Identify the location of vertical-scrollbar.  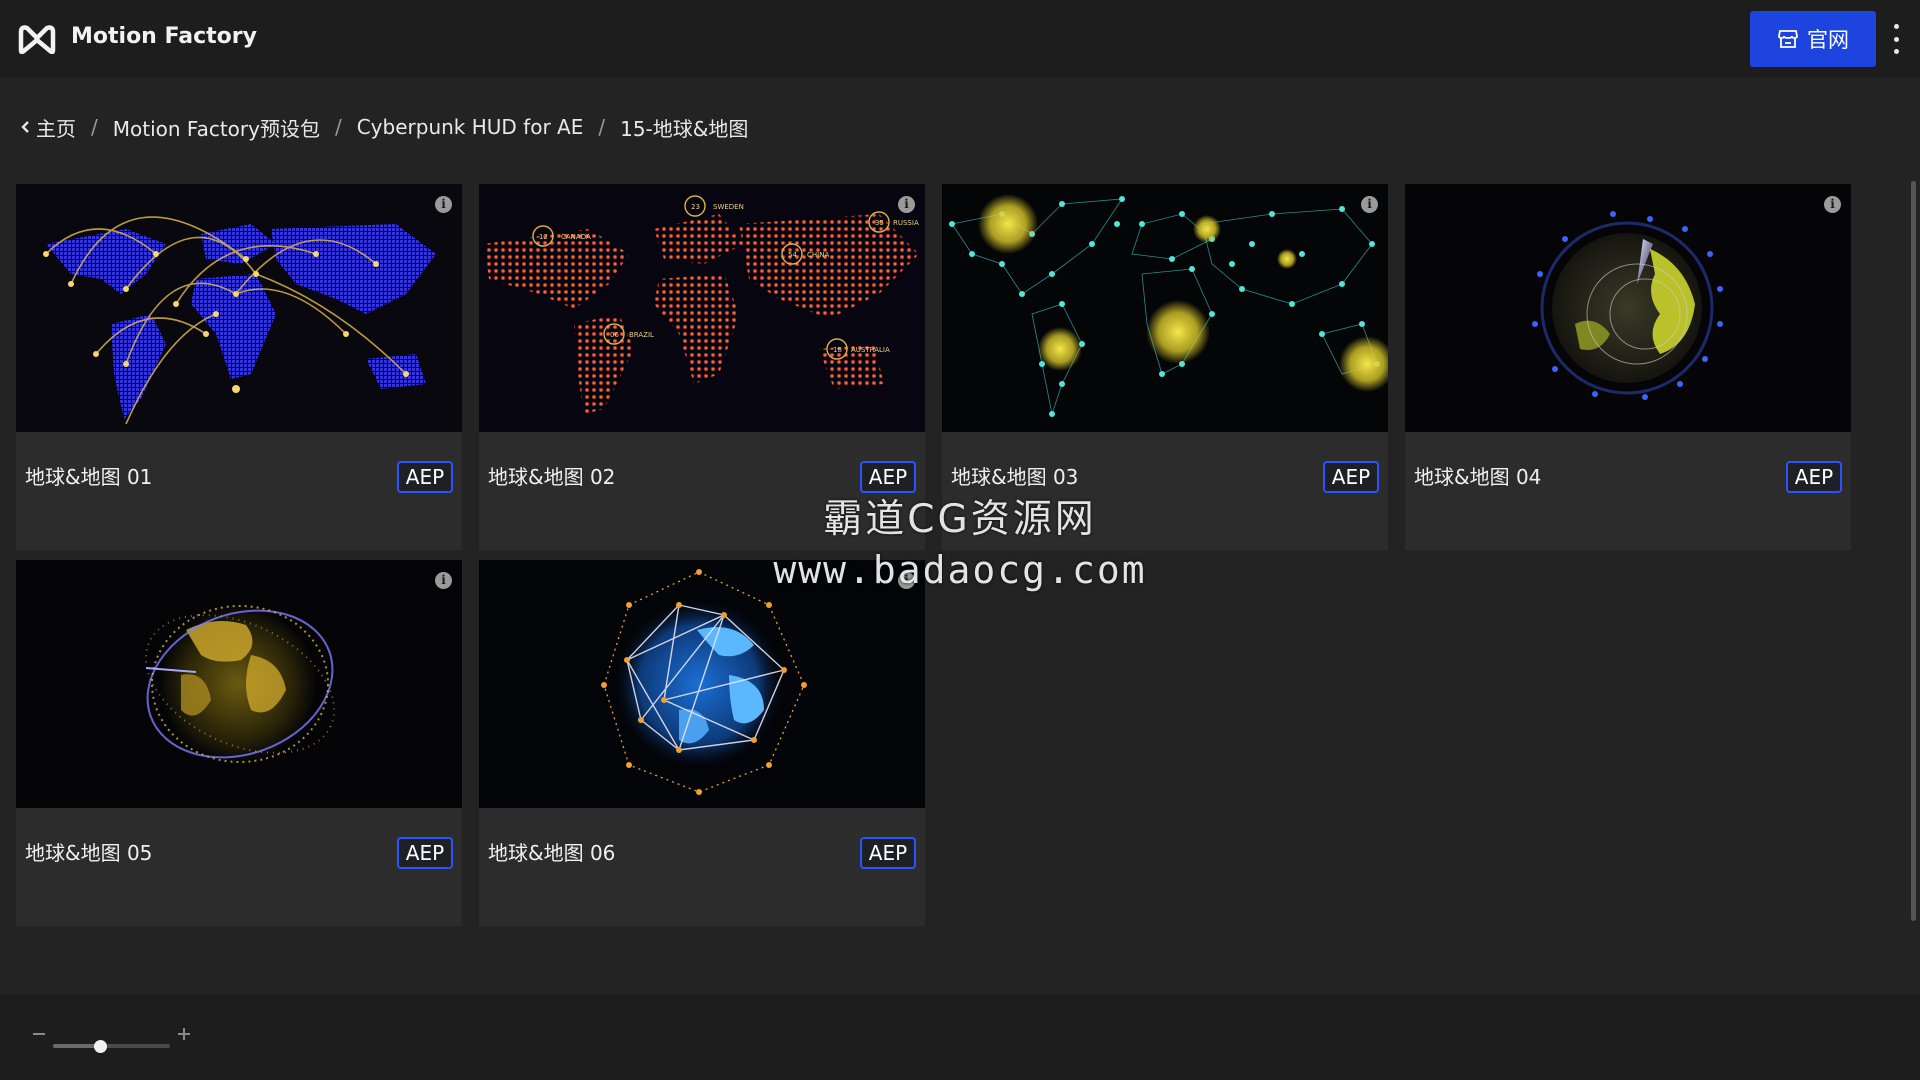
(1913, 551).